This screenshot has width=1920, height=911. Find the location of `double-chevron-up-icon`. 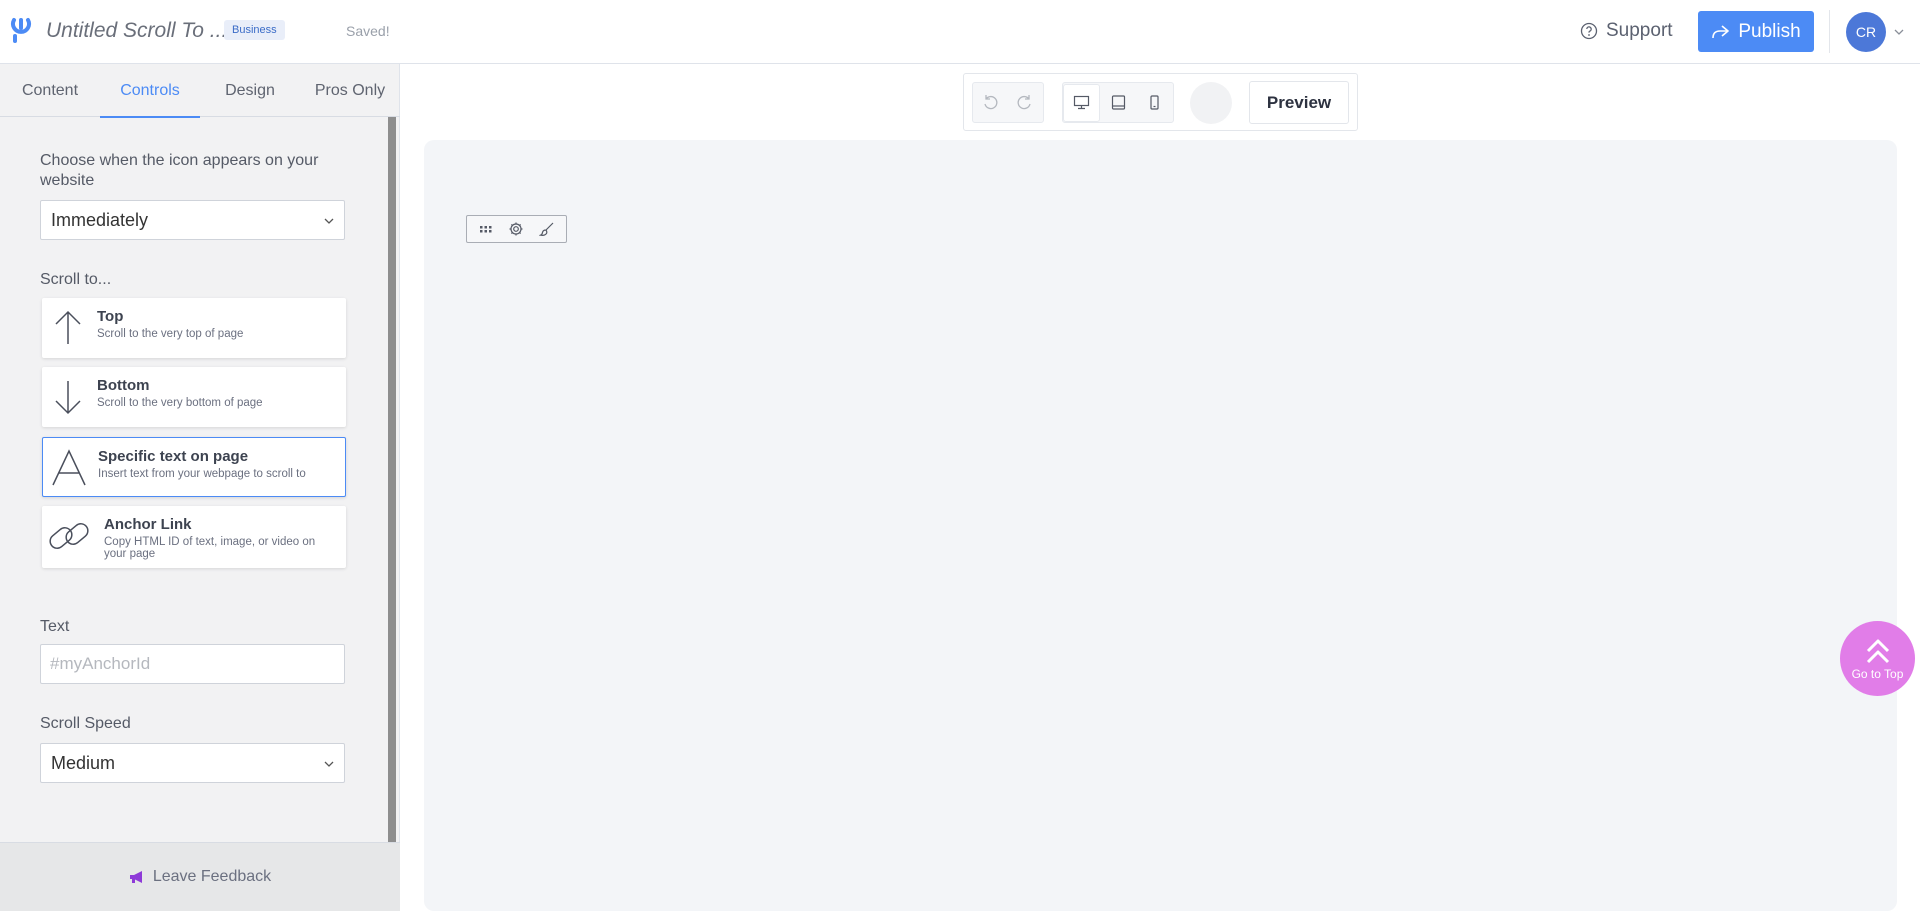

double-chevron-up-icon is located at coordinates (1877, 651).